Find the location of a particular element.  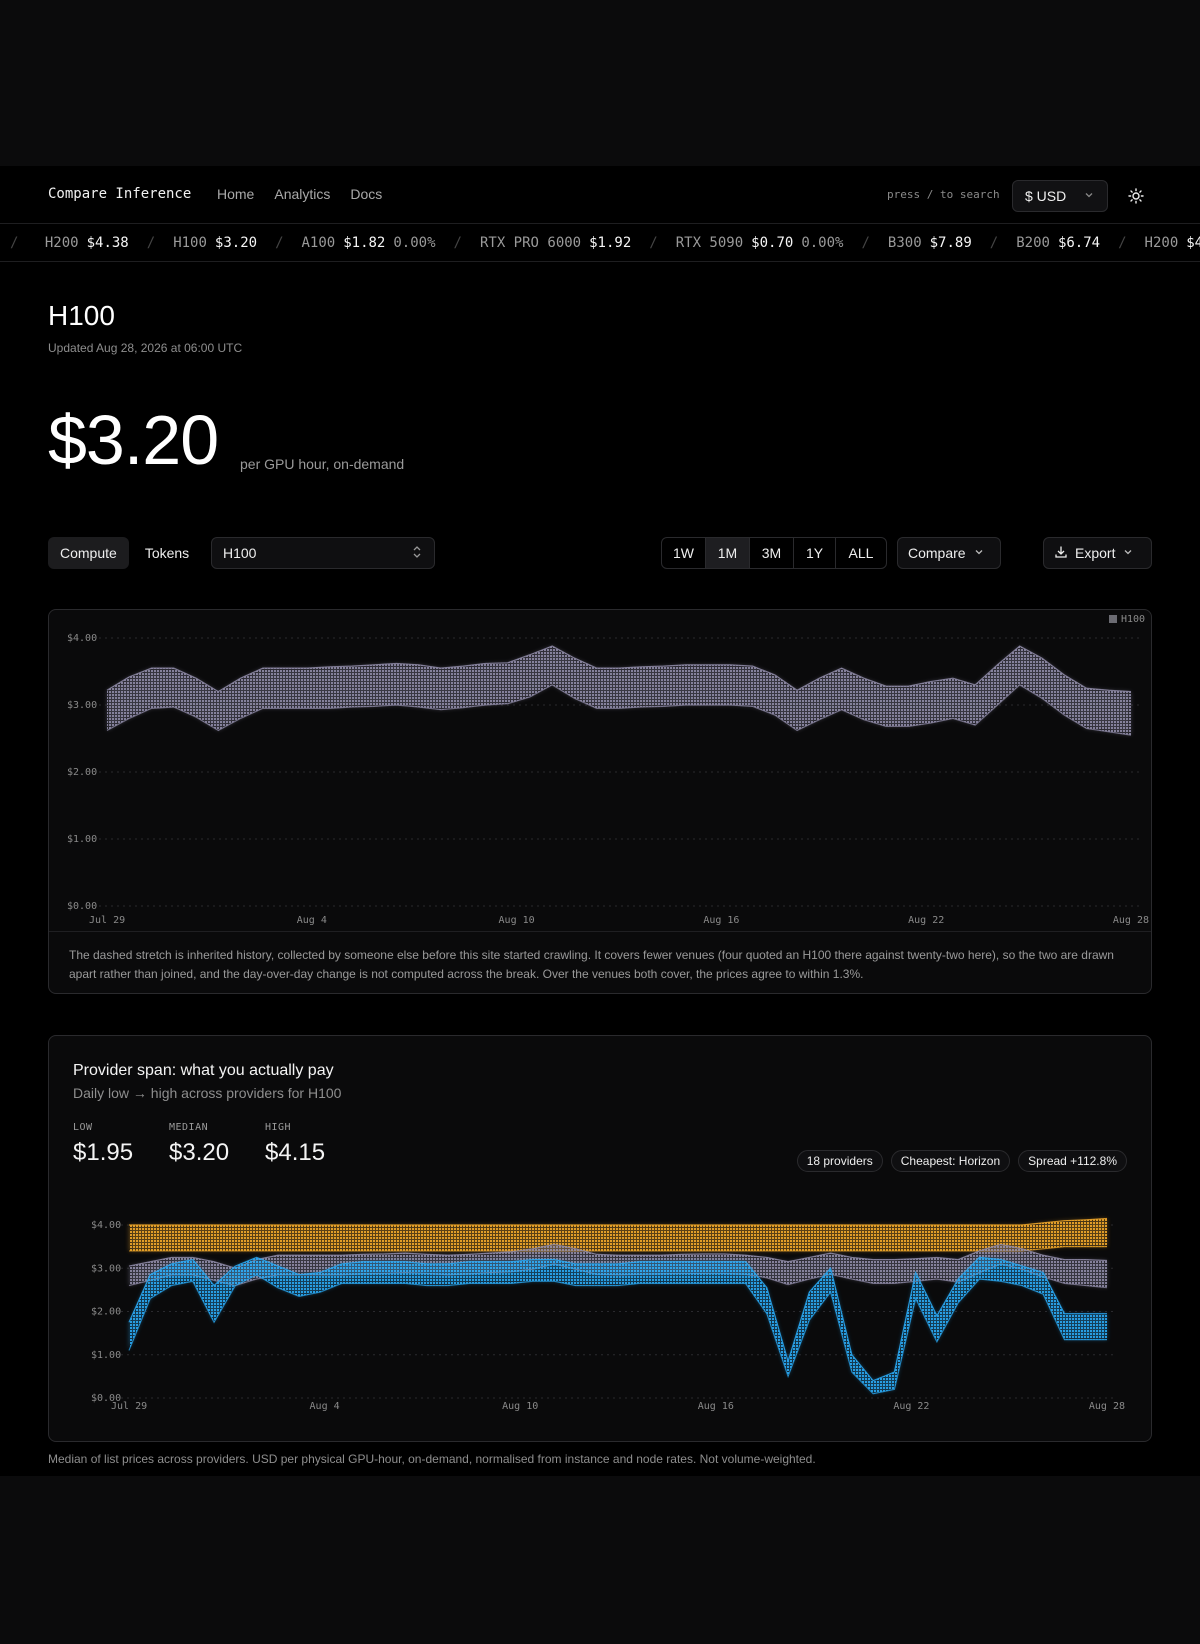

tab-tokens: Tokens is located at coordinates (167, 553).